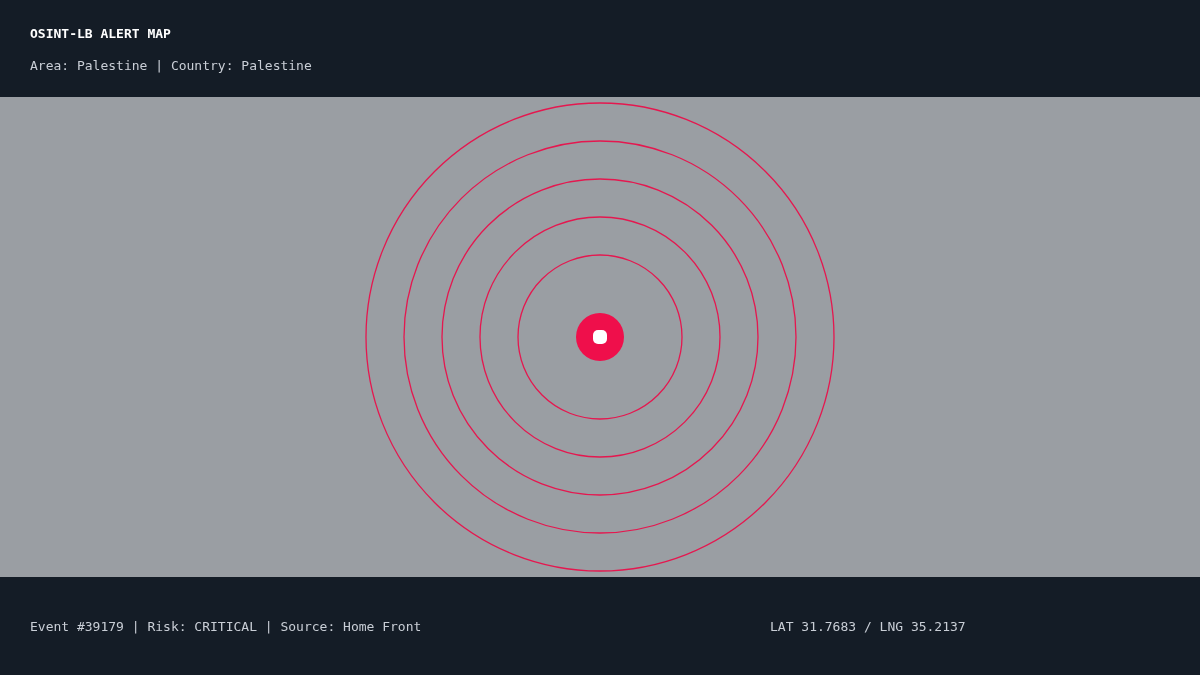 The height and width of the screenshot is (675, 1200). What do you see at coordinates (171, 65) in the screenshot?
I see `location-text: Area: Palestine | Country: Palestine` at bounding box center [171, 65].